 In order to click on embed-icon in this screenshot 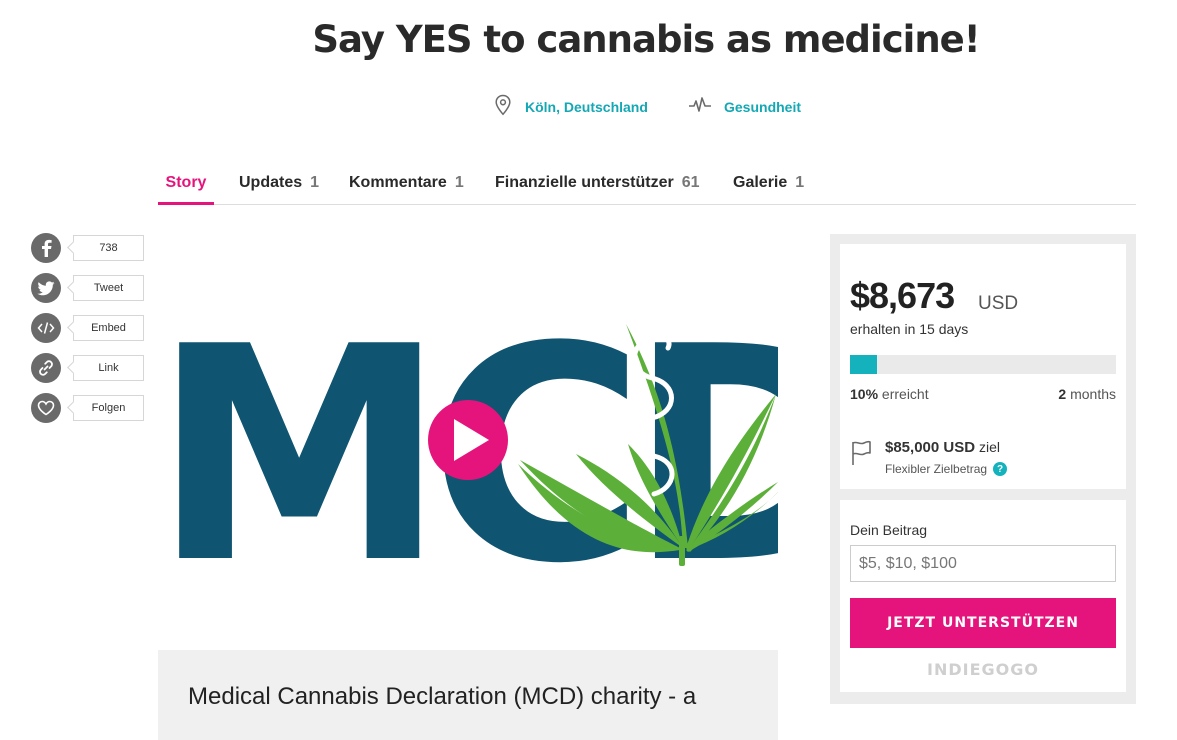, I will do `click(46, 328)`.